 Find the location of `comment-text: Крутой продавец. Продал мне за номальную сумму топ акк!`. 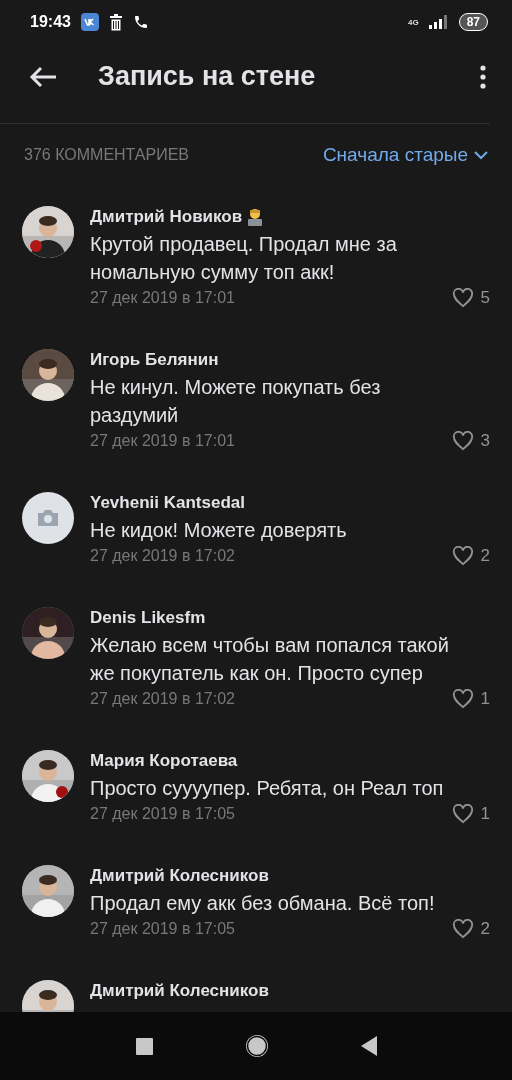

comment-text: Крутой продавец. Продал мне за номальную сумму топ акк! is located at coordinates (244, 258).